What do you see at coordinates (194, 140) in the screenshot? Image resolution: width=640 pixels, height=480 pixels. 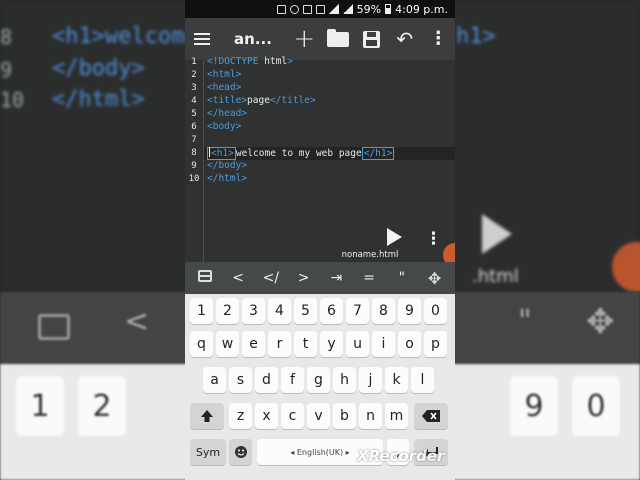 I see `line-number: 7` at bounding box center [194, 140].